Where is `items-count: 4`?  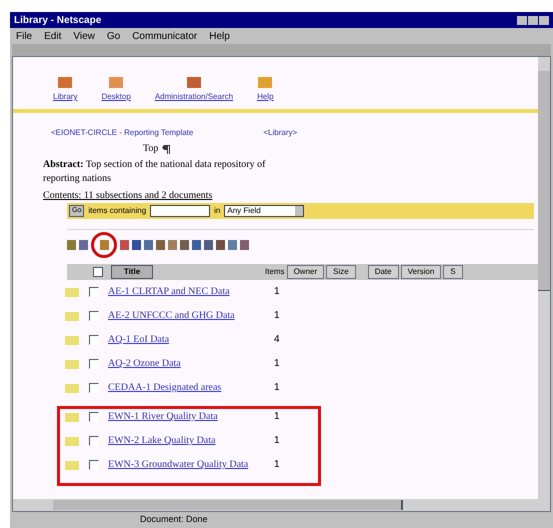
items-count: 4 is located at coordinates (277, 339).